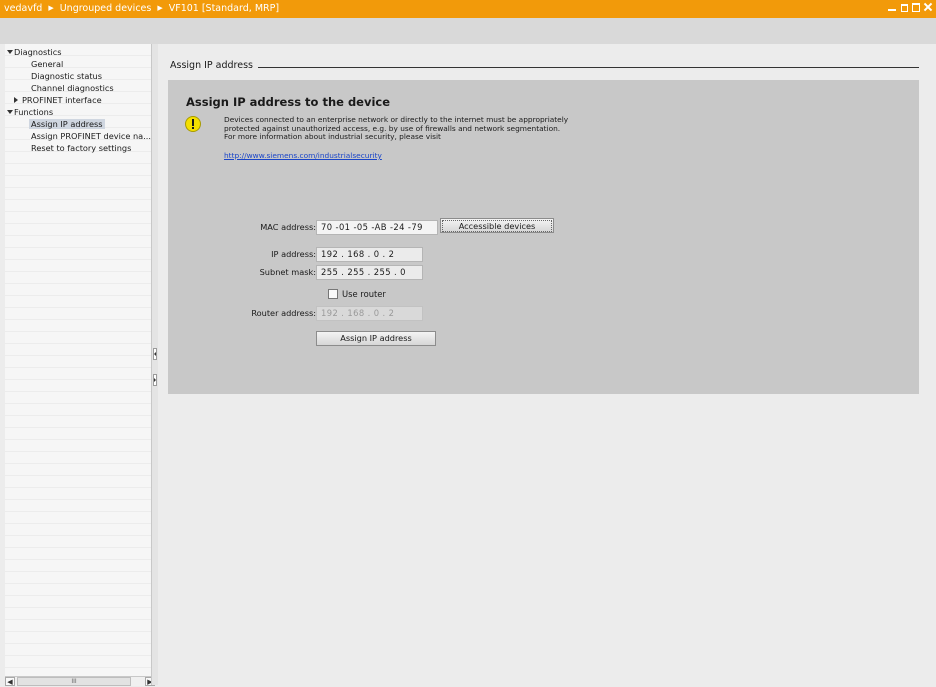 The height and width of the screenshot is (687, 936). I want to click on nav-item-reset-to-factory-settings: Reset to factory settings, so click(80, 148).